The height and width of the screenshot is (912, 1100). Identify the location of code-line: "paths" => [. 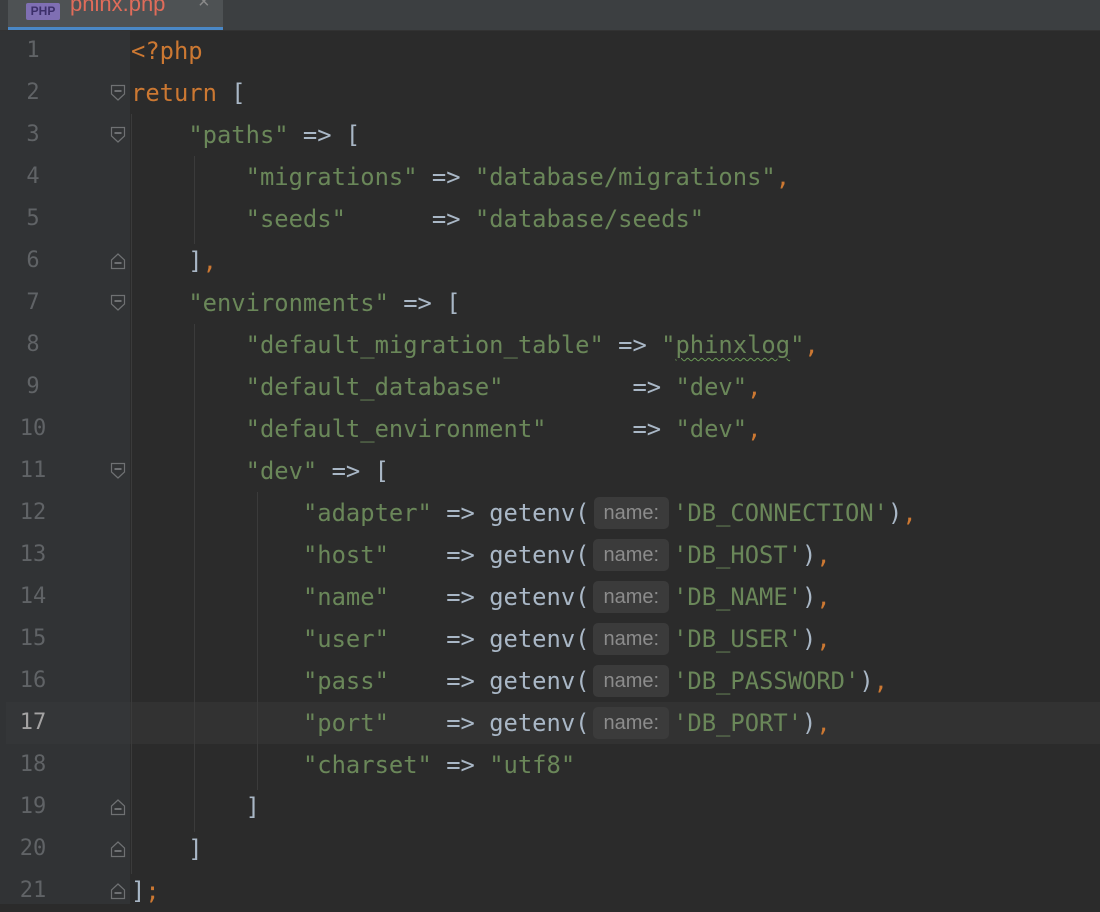
(245, 135).